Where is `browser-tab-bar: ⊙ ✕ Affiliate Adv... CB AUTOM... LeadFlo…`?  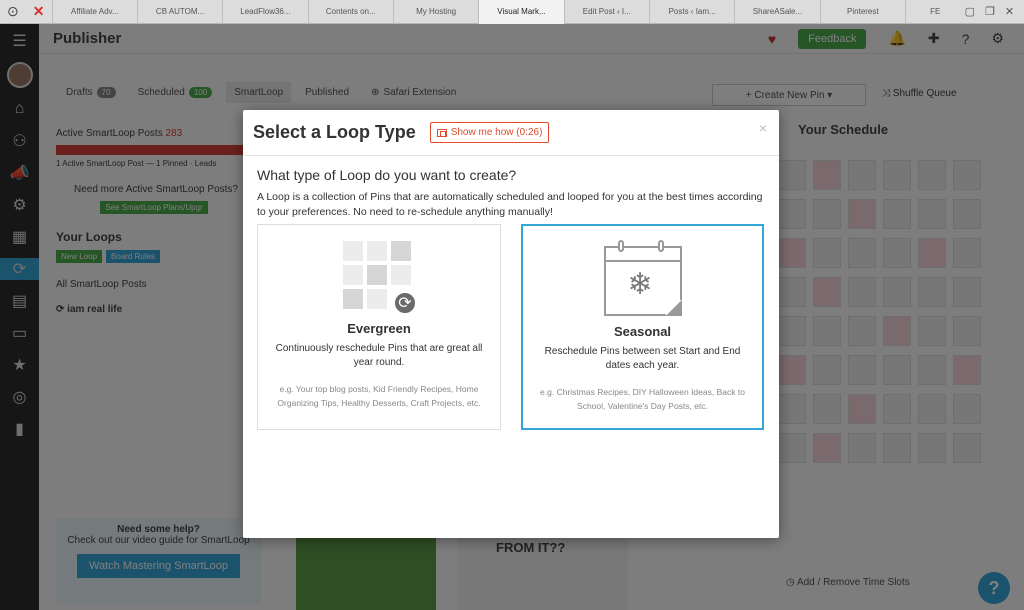 browser-tab-bar: ⊙ ✕ Affiliate Adv... CB AUTOM... LeadFlo… is located at coordinates (512, 12).